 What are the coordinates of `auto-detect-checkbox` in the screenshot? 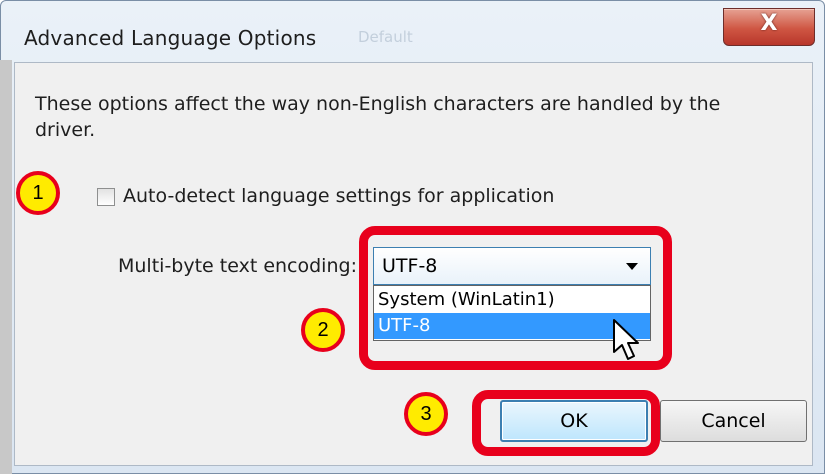 It's located at (106, 197).